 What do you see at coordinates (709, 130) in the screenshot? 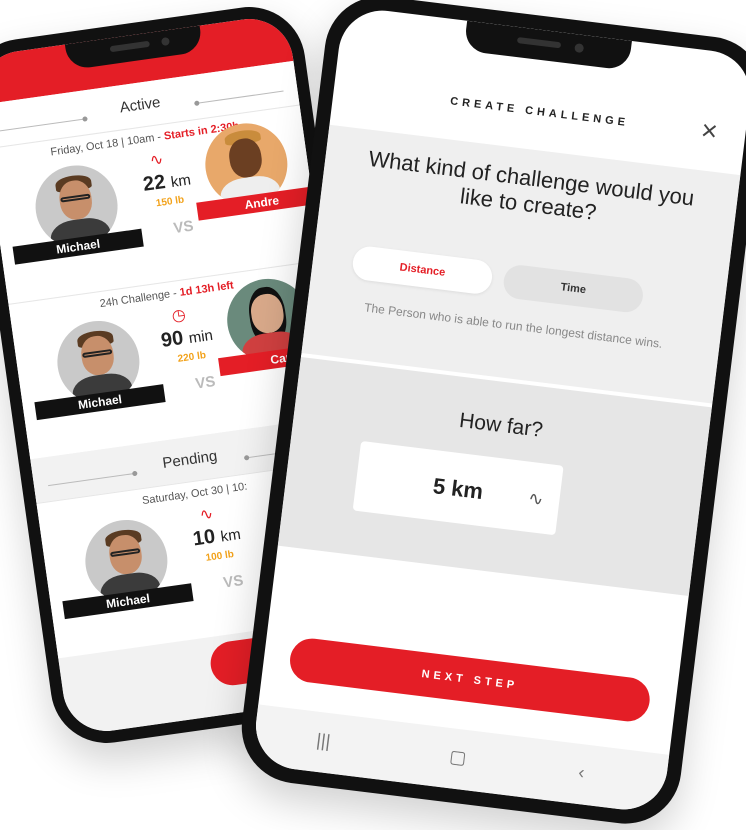
I see `close-icon: ×` at bounding box center [709, 130].